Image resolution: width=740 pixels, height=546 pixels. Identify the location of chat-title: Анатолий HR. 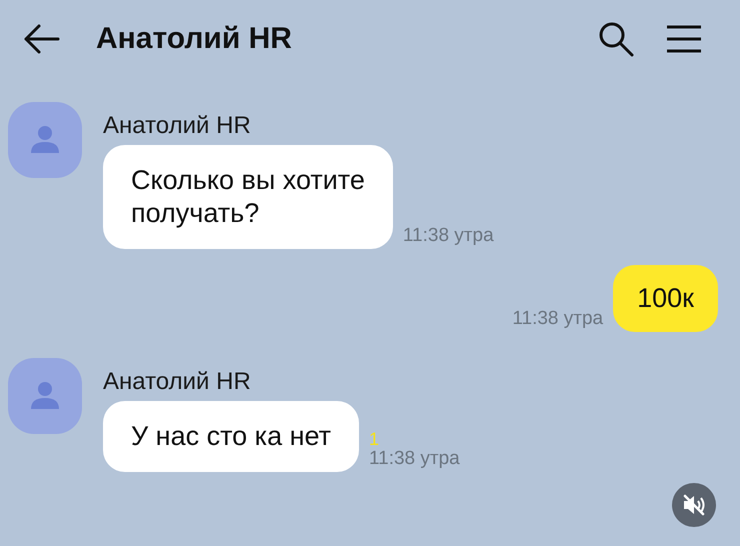
(194, 39).